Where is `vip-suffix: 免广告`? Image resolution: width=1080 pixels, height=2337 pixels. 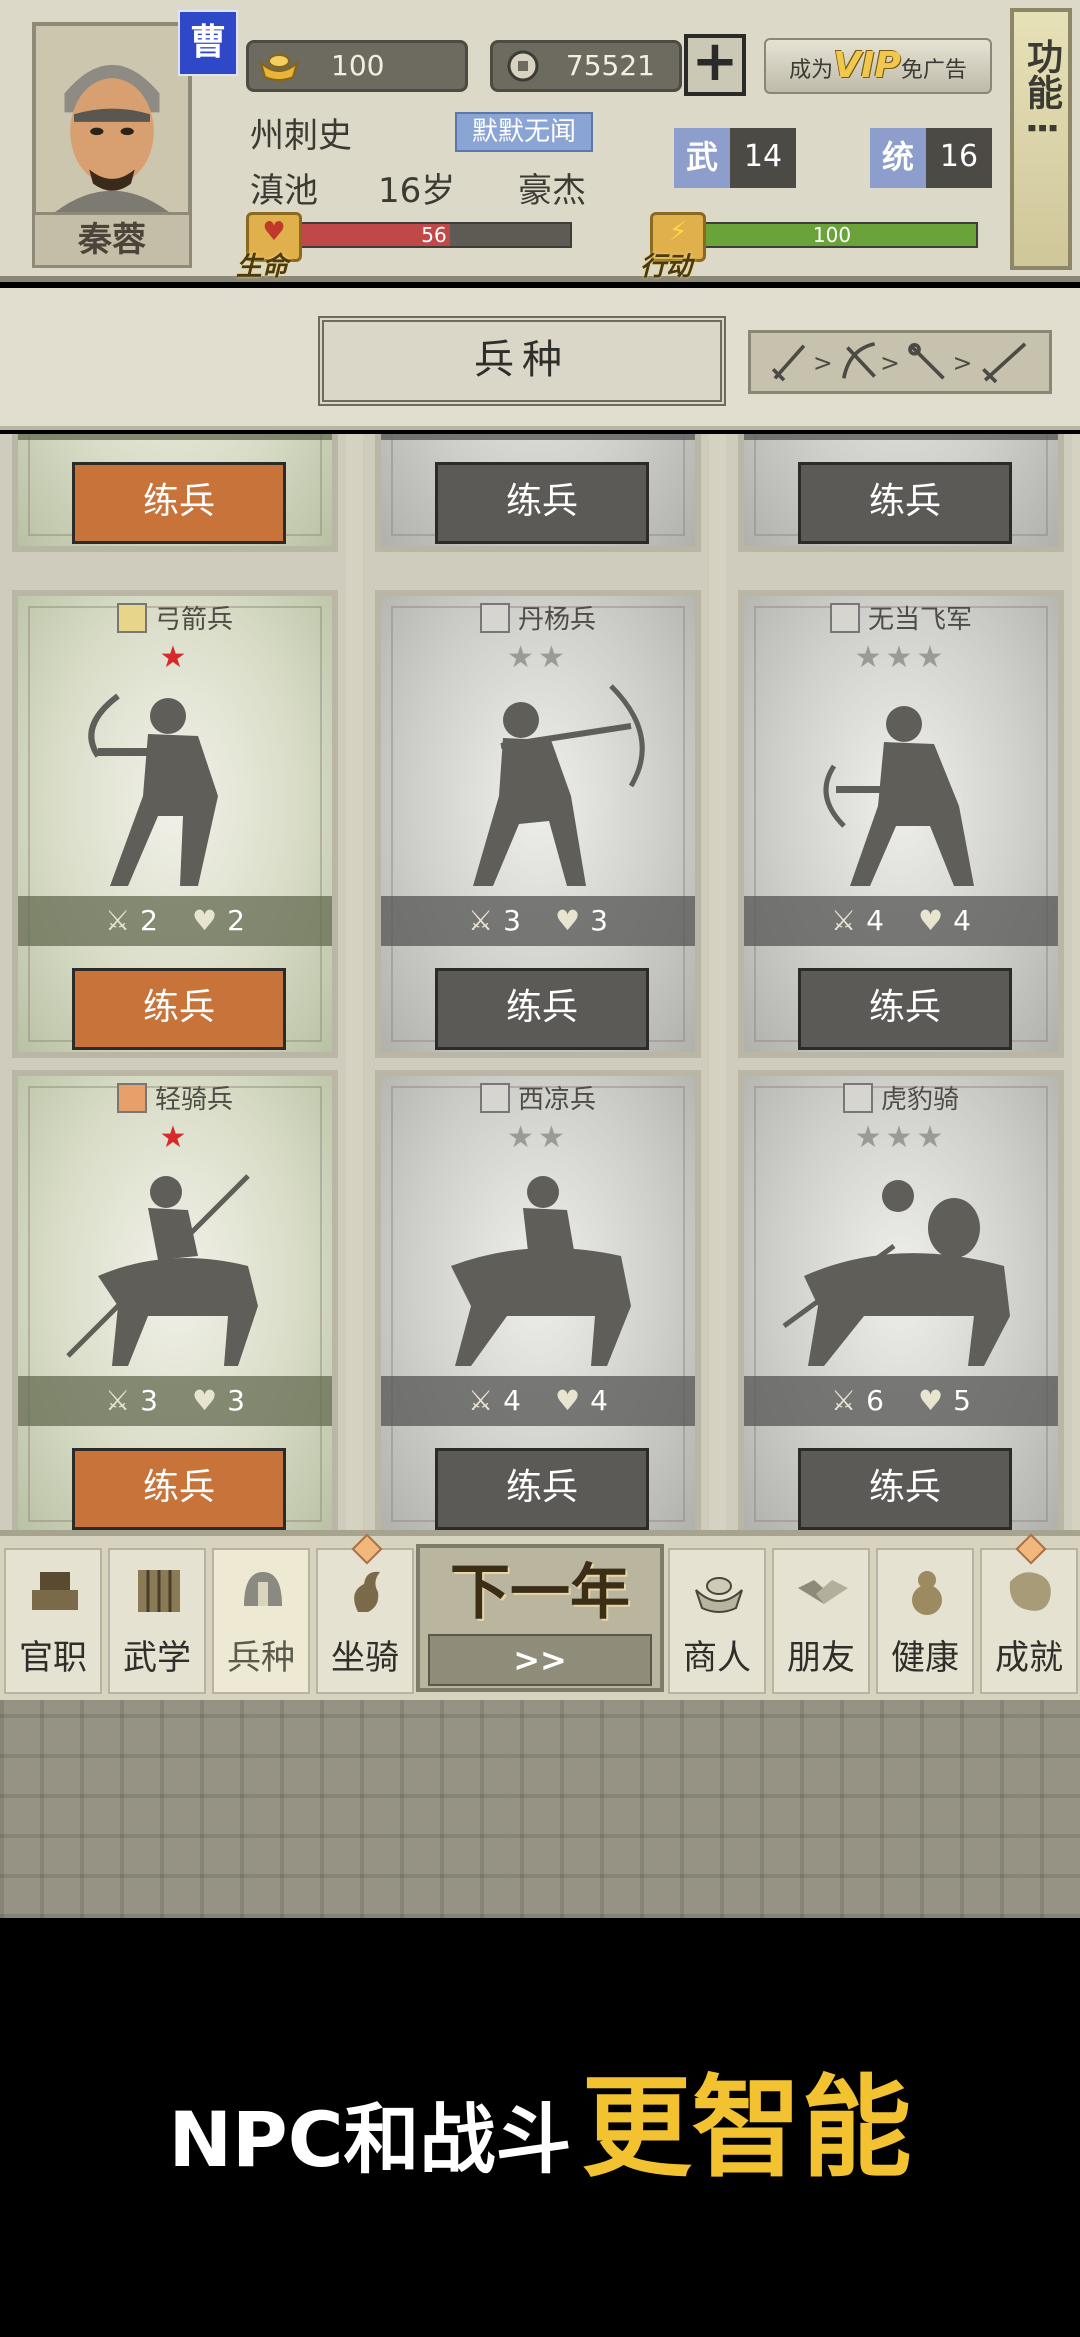 vip-suffix: 免广告 is located at coordinates (933, 70).